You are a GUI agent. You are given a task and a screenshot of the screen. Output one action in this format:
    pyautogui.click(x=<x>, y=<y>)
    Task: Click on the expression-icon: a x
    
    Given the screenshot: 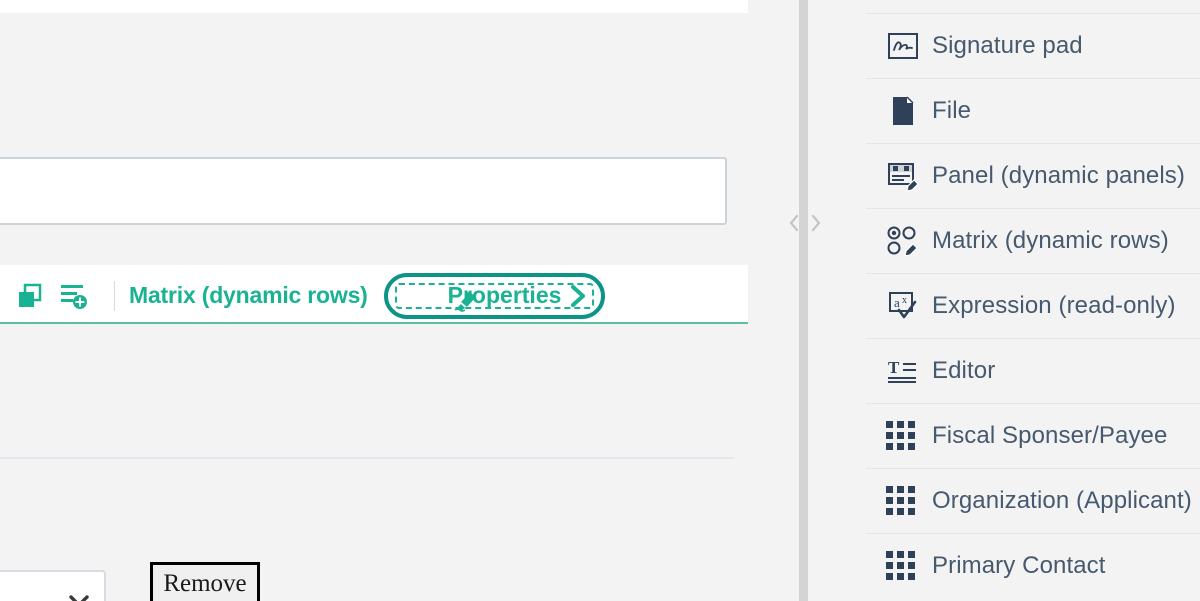 What is the action you would take?
    pyautogui.click(x=909, y=306)
    